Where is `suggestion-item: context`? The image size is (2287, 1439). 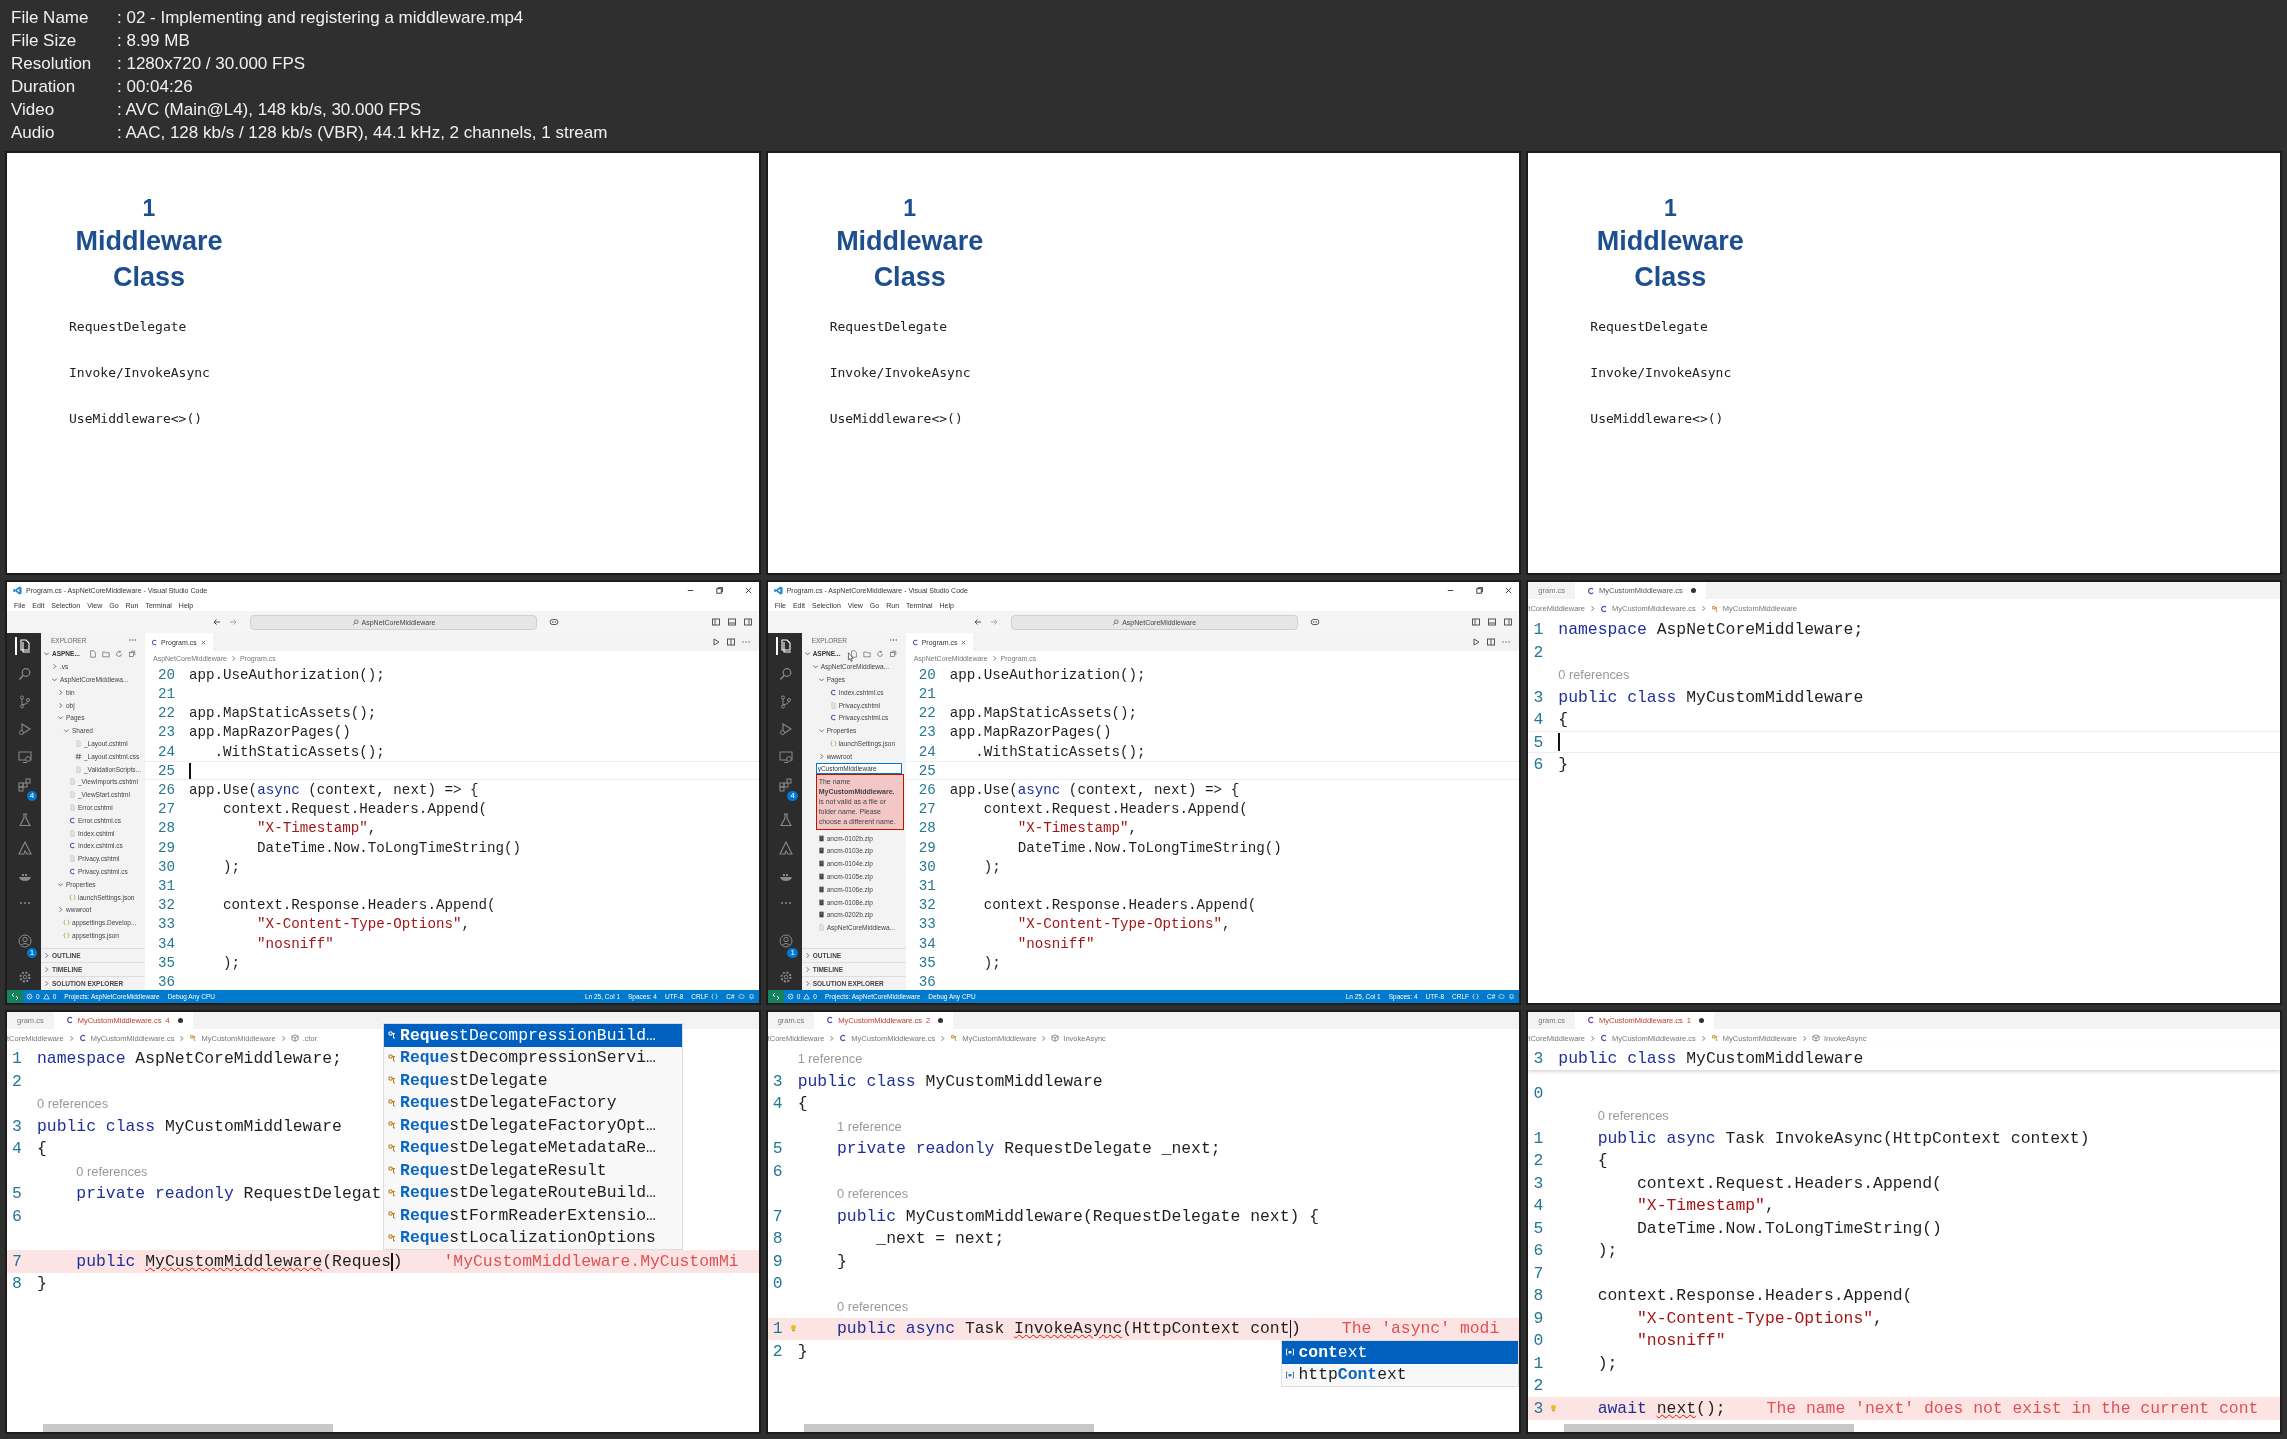
suggestion-item: context is located at coordinates (1400, 1352).